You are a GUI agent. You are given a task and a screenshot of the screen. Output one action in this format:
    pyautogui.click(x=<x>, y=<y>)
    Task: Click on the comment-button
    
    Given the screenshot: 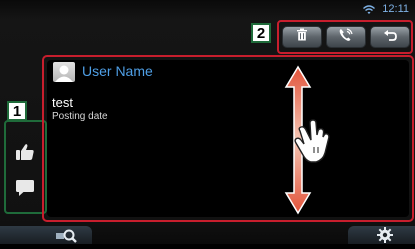 What is the action you would take?
    pyautogui.click(x=25, y=190)
    